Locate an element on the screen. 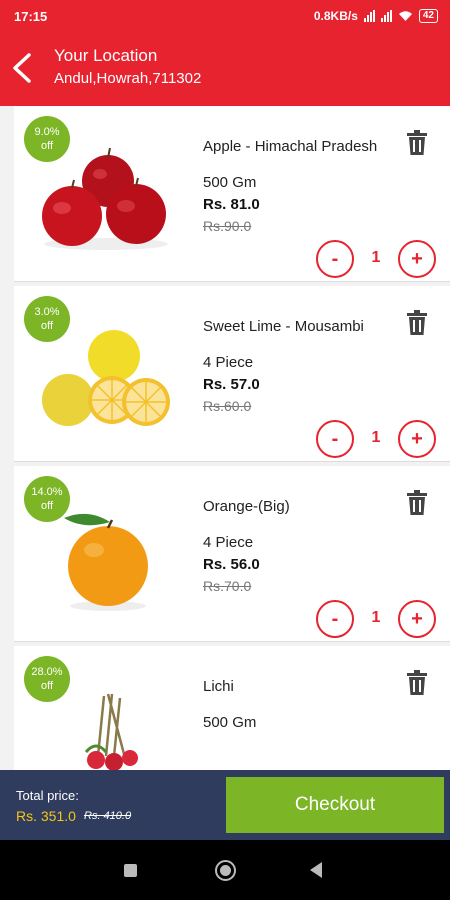 The width and height of the screenshot is (450, 900). product-name: Apple - Himachal Pradesh is located at coordinates (290, 146).